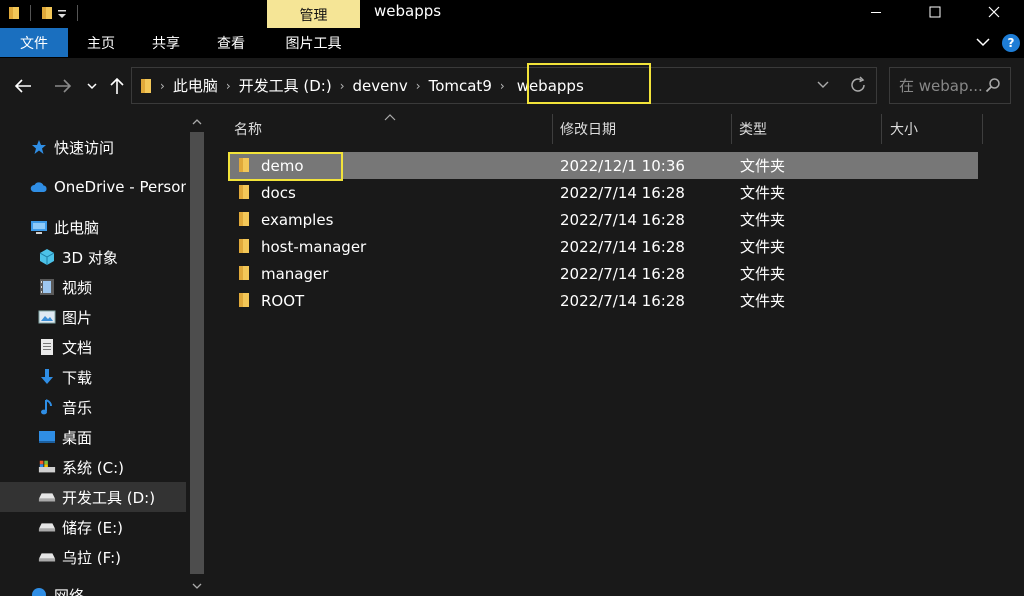 The height and width of the screenshot is (596, 1024). I want to click on nav-label: OneDrive - Person, so click(120, 187).